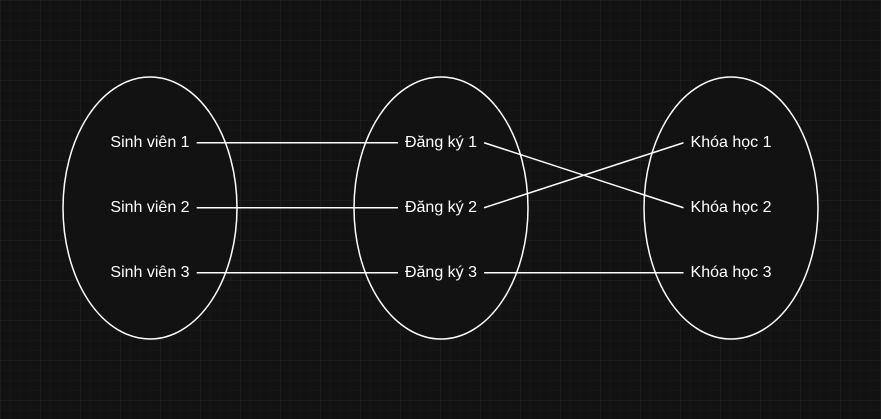 This screenshot has width=881, height=419. I want to click on course-item-2: Khóa học 2, so click(731, 207).